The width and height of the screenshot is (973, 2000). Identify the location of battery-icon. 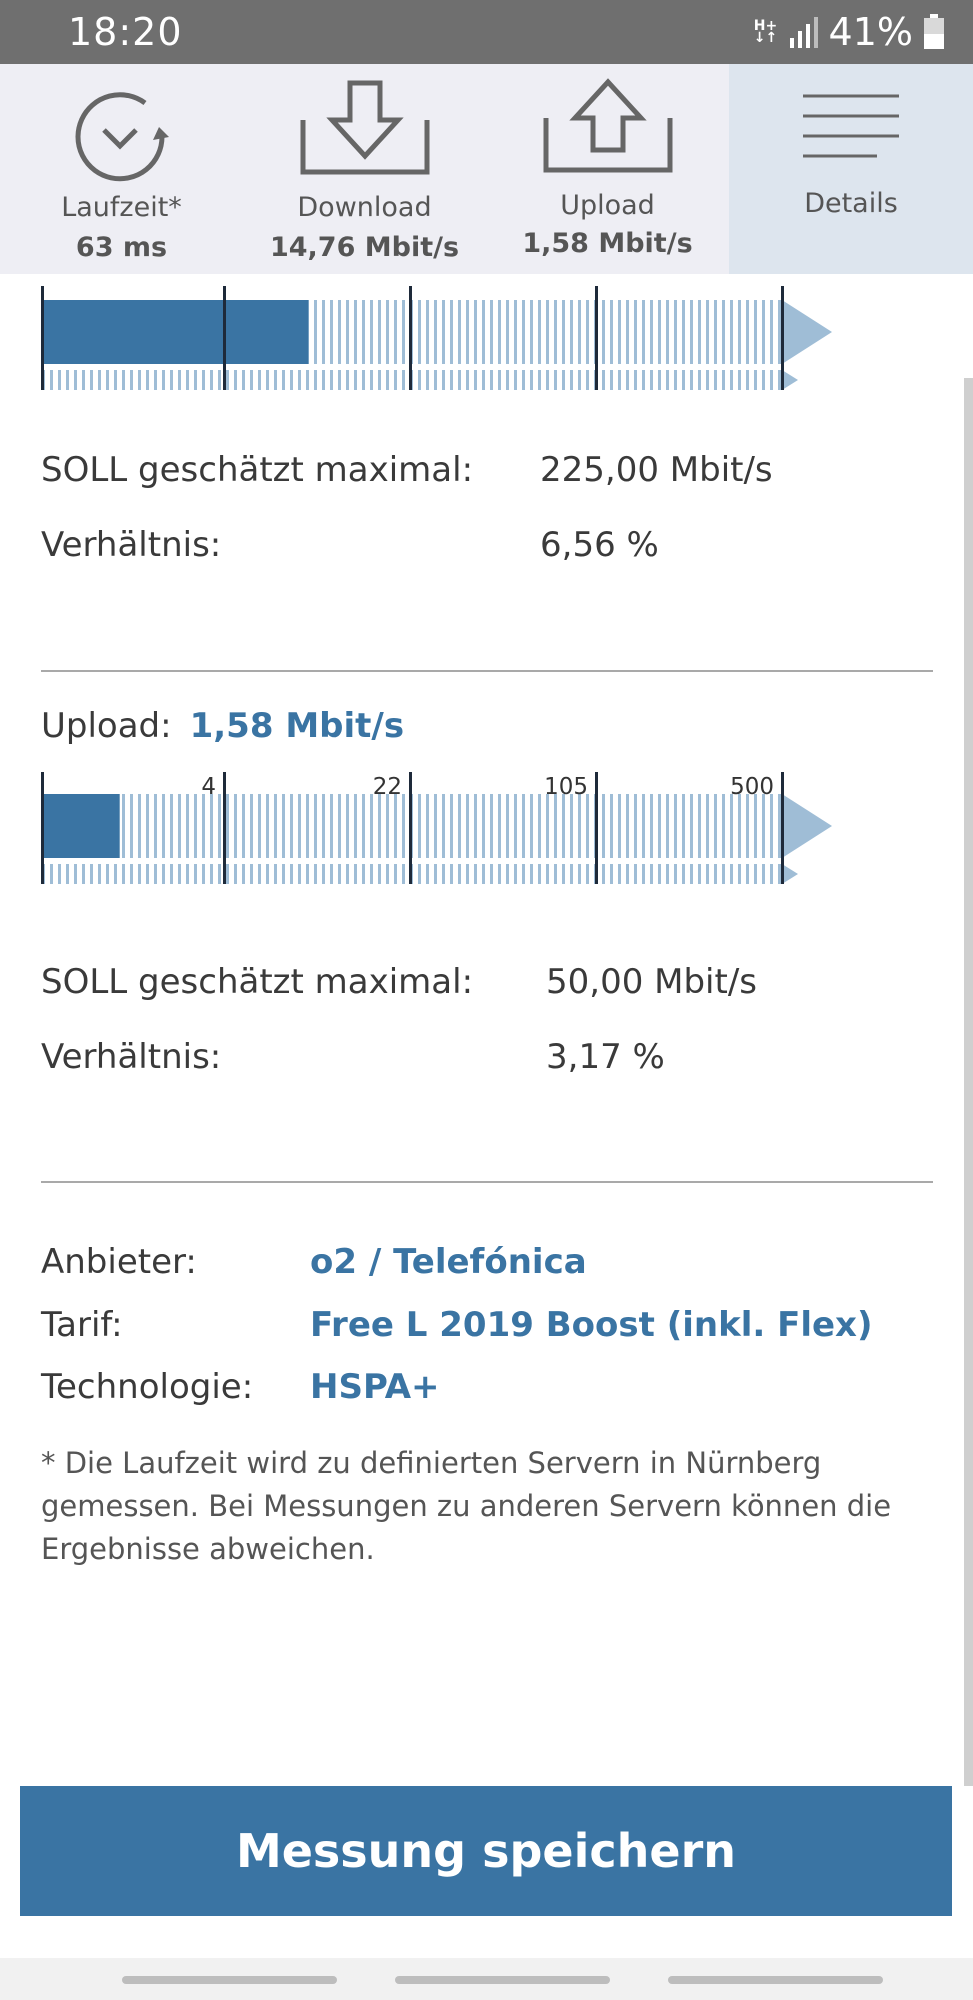
(934, 31).